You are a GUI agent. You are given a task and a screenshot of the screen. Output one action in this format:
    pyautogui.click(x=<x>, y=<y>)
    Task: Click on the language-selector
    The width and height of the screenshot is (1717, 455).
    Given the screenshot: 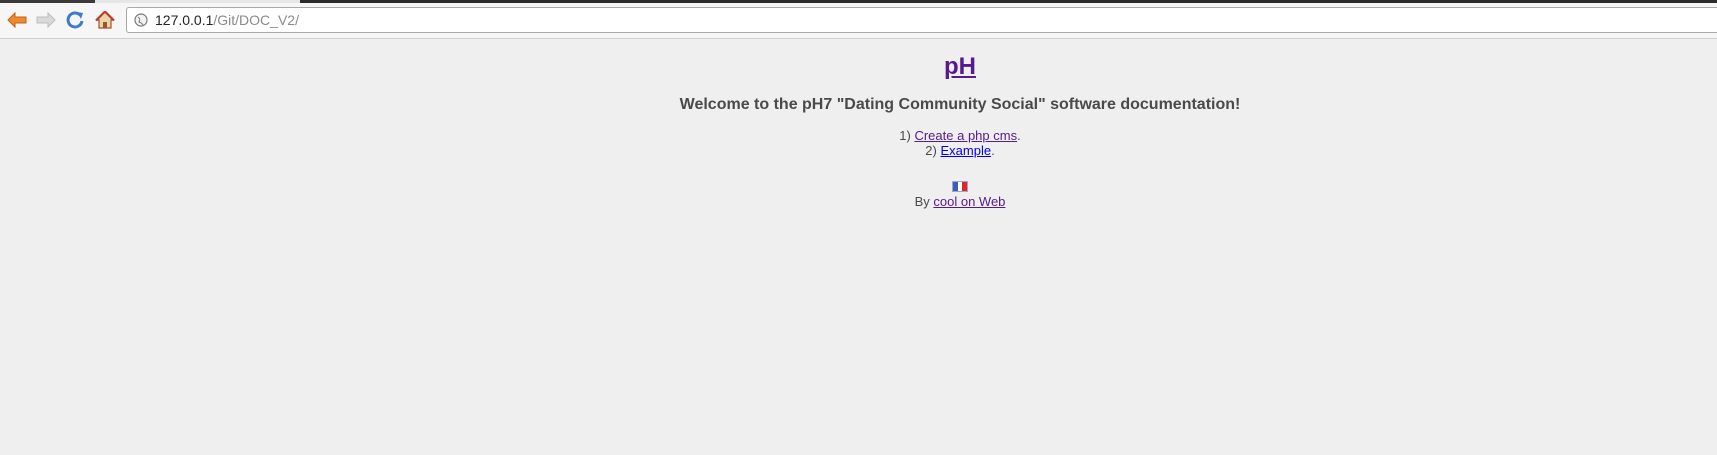 What is the action you would take?
    pyautogui.click(x=858, y=187)
    